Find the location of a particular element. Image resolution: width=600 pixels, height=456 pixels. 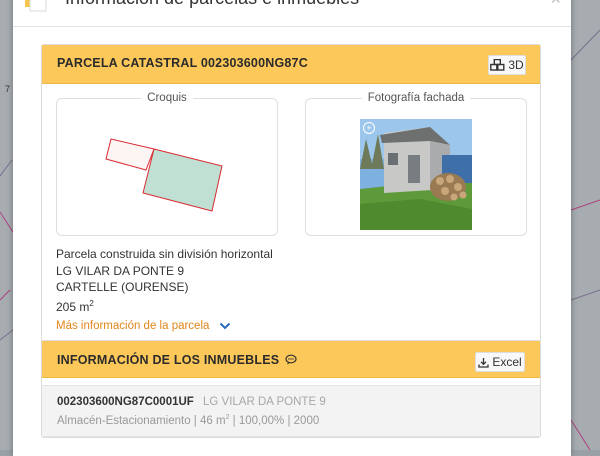

parcel-info-icon is located at coordinates (36, 6).